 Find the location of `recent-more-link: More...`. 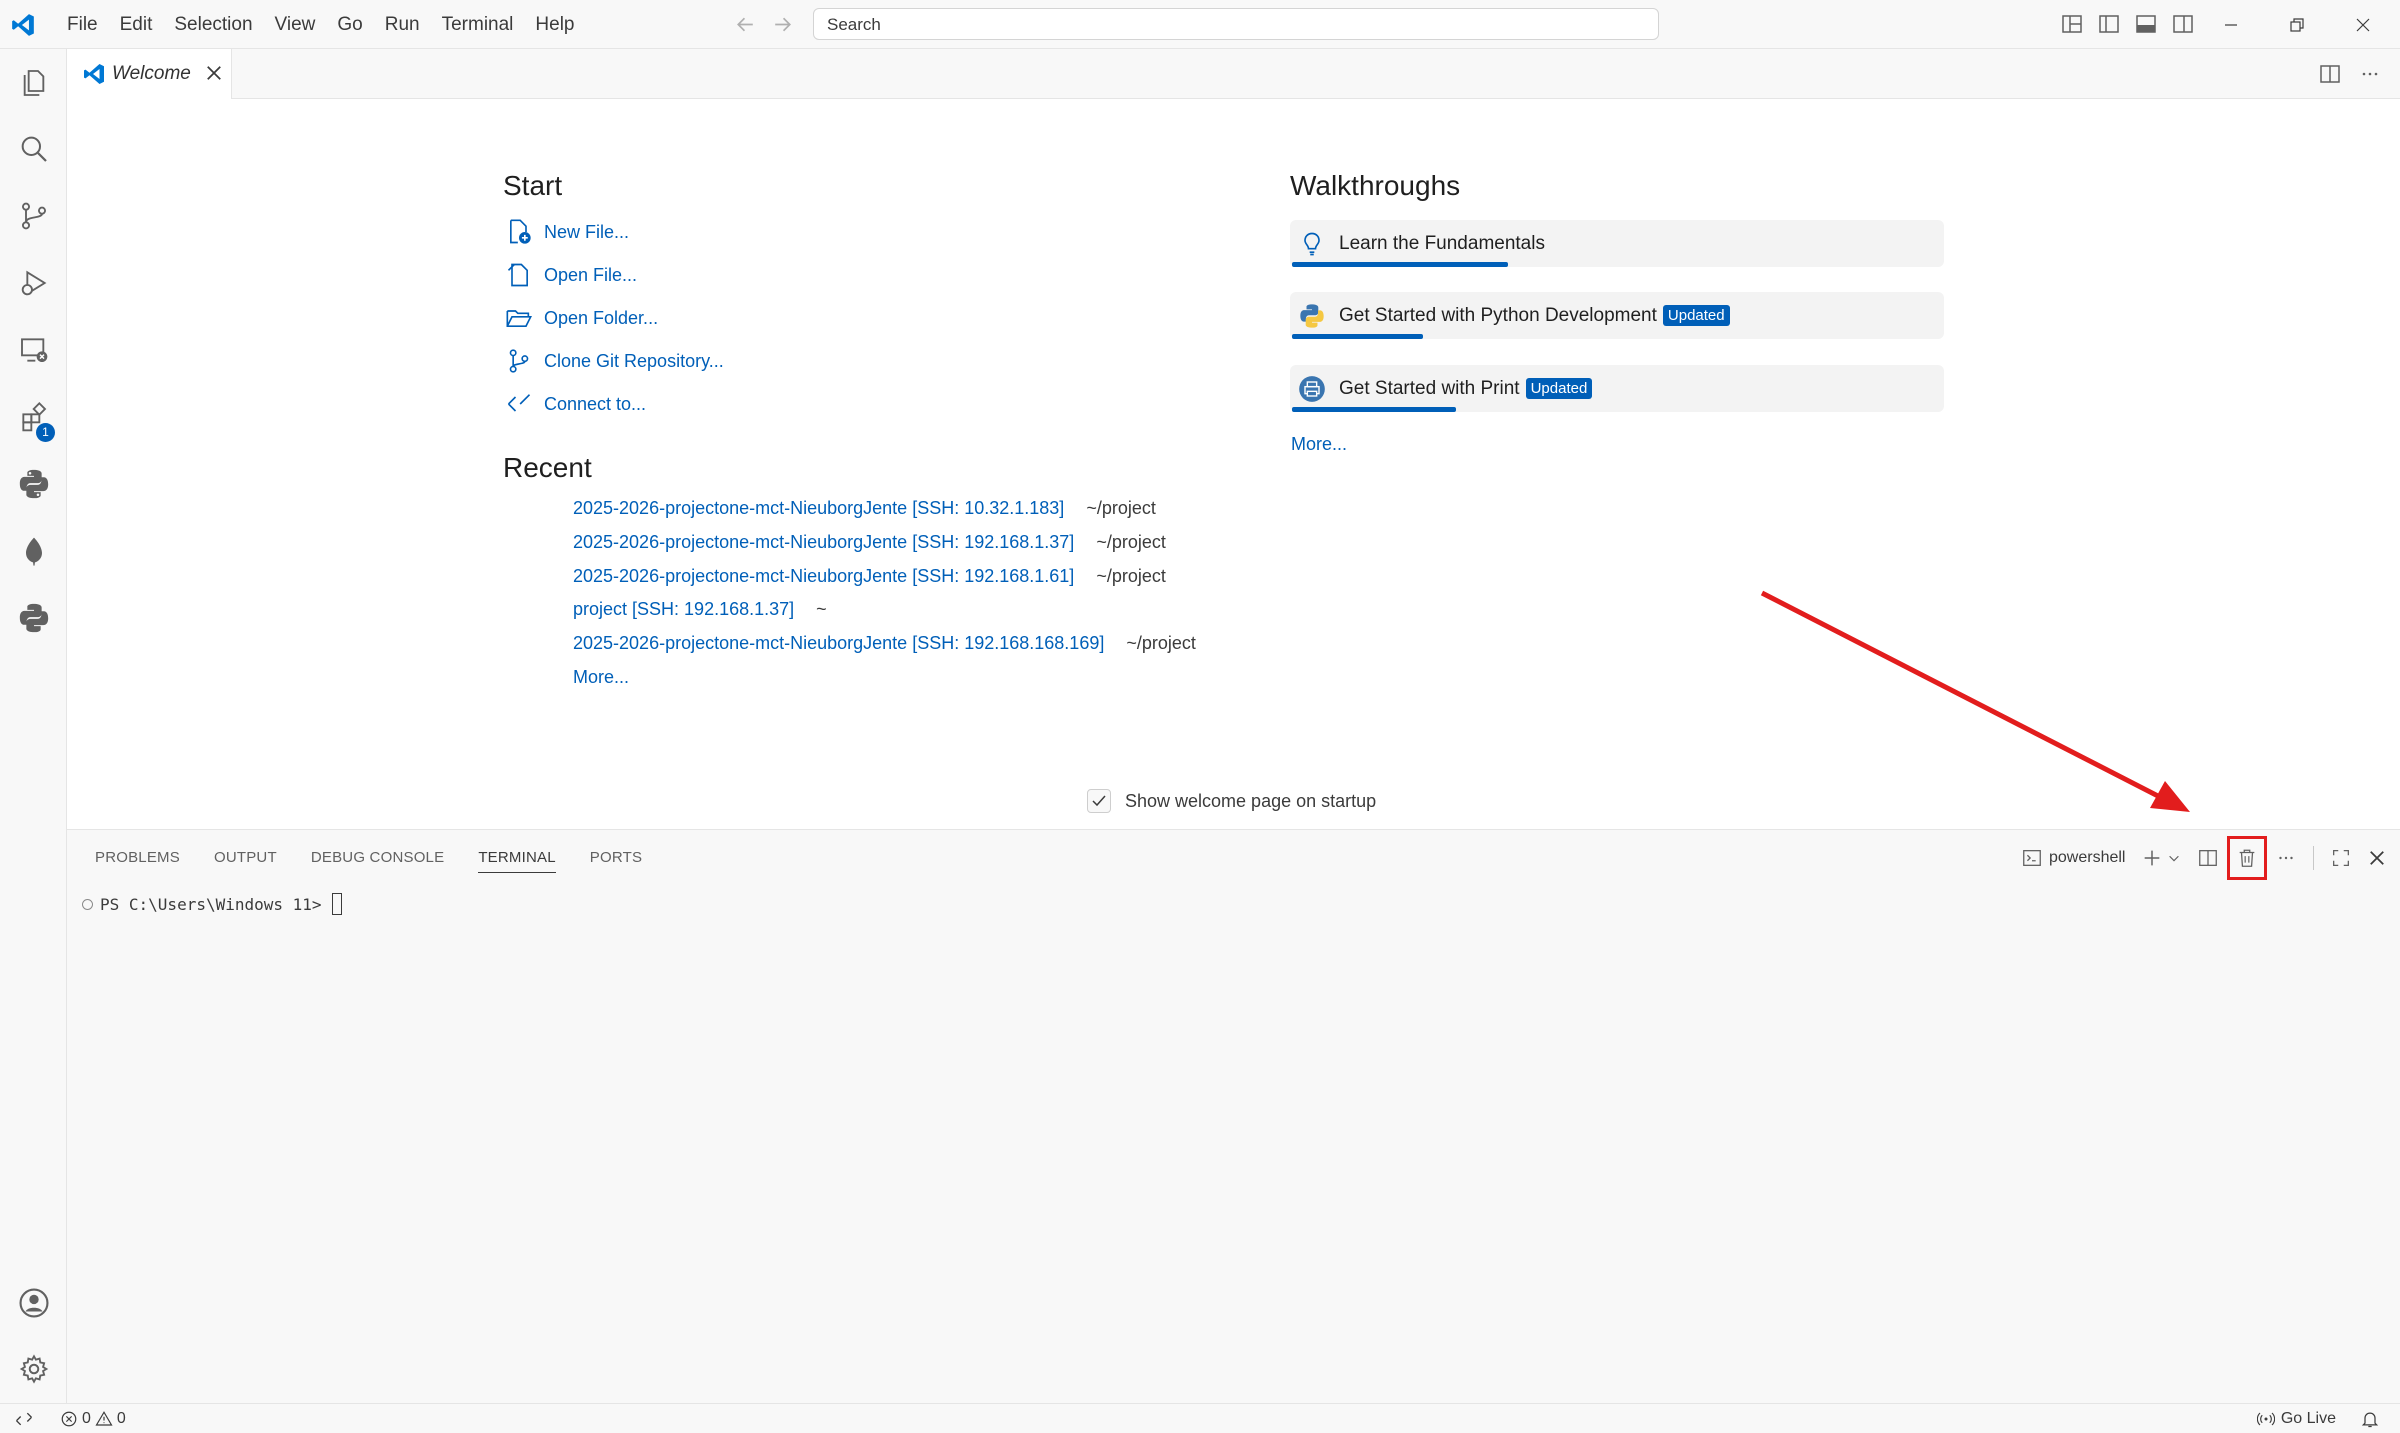

recent-more-link: More... is located at coordinates (601, 677).